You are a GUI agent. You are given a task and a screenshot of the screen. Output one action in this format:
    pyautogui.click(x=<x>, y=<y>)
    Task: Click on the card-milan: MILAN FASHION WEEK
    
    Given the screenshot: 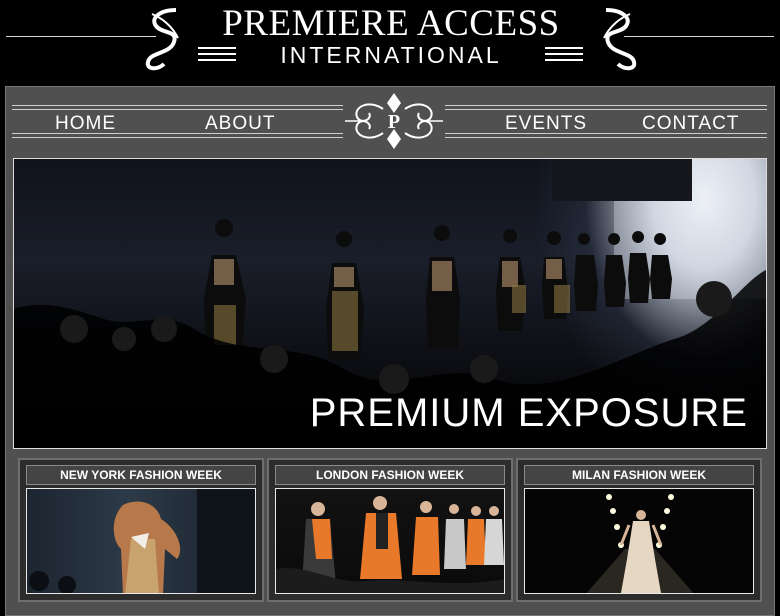 What is the action you would take?
    pyautogui.click(x=639, y=530)
    